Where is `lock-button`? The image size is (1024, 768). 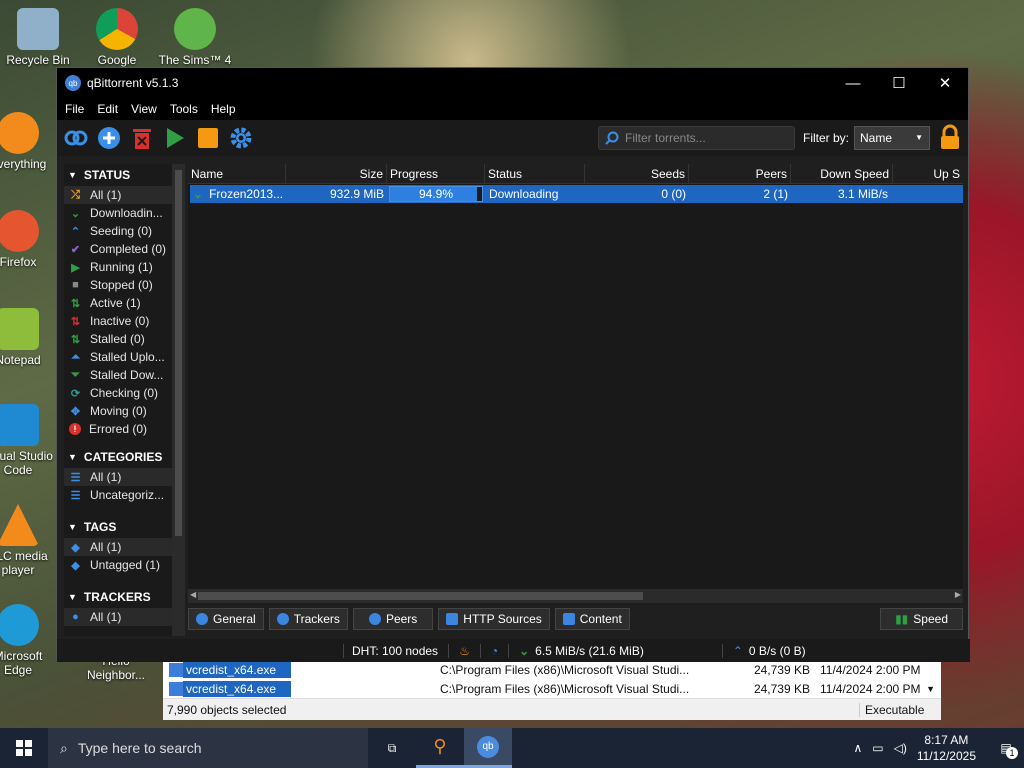 lock-button is located at coordinates (950, 137).